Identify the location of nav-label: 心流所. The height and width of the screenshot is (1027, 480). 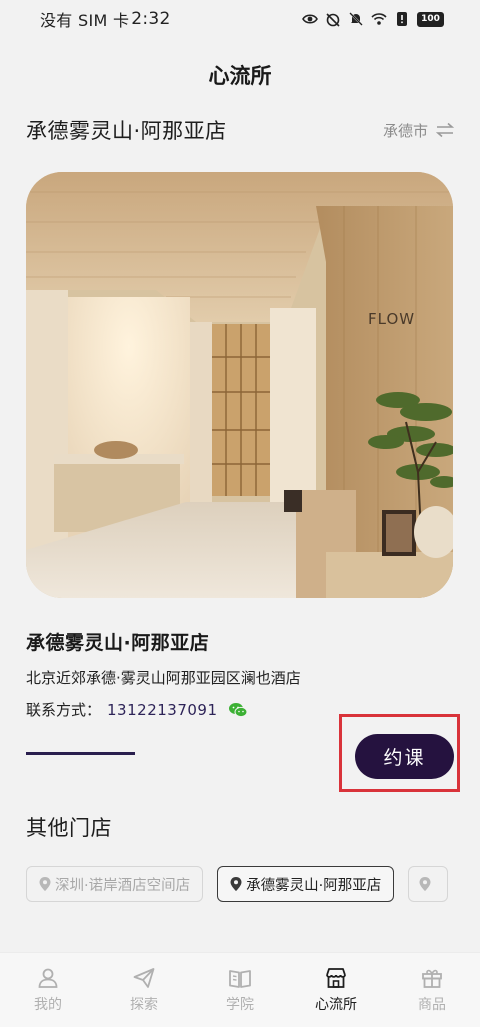
(336, 1005).